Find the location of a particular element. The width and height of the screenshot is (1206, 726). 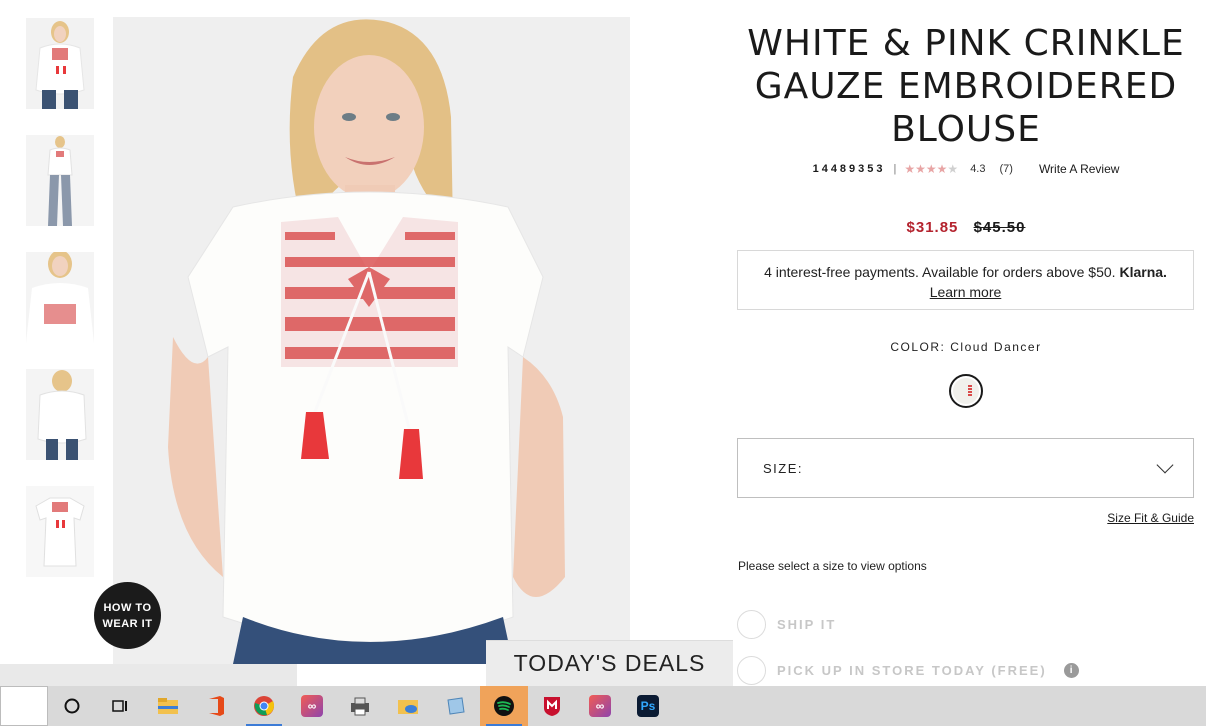

ship-it-option: SHIP IT is located at coordinates (786, 624).